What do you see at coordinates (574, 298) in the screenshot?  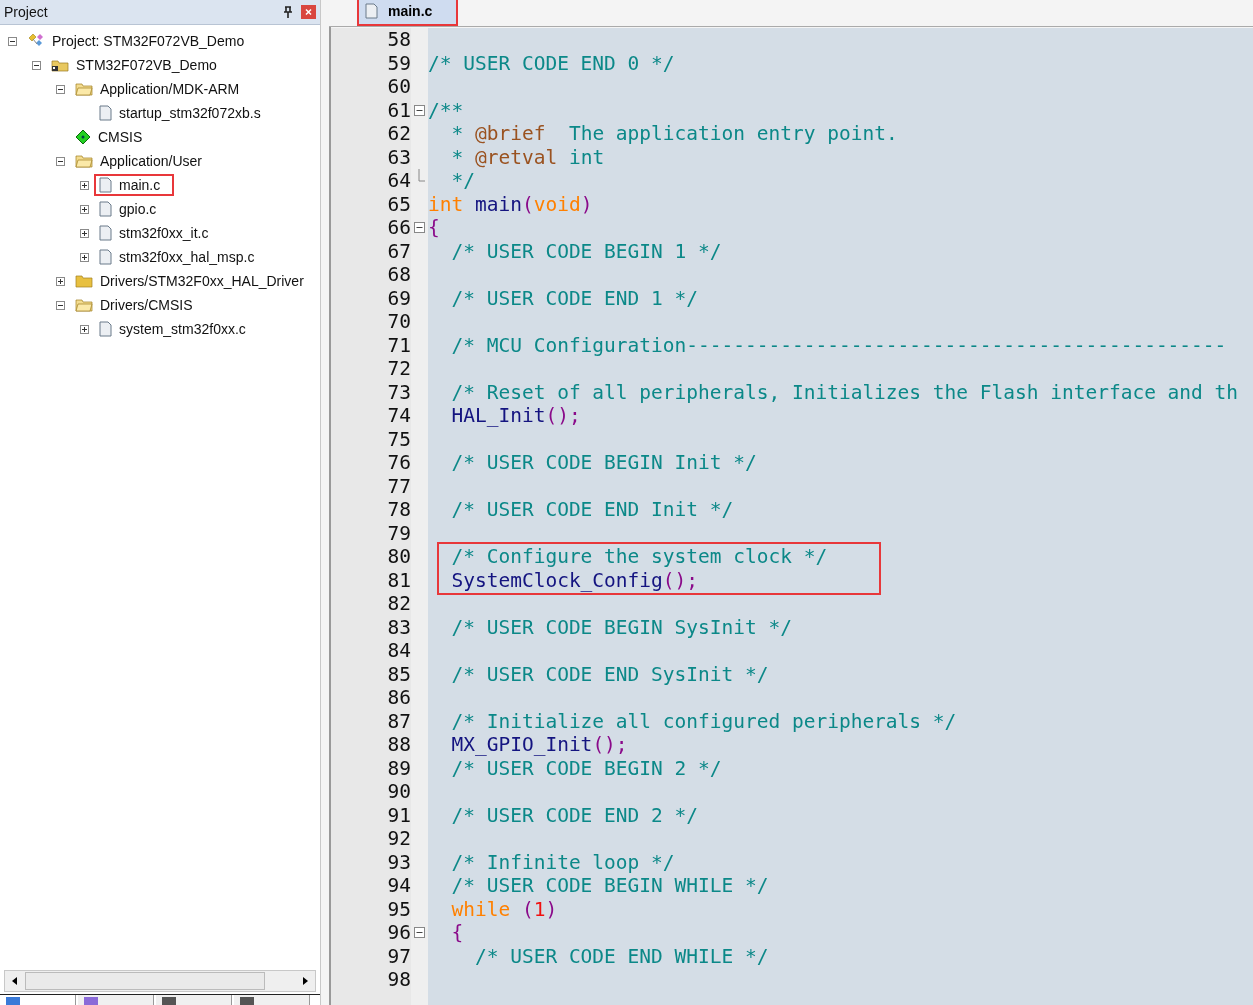 I see `code-line: /* USER CODE END 1 */` at bounding box center [574, 298].